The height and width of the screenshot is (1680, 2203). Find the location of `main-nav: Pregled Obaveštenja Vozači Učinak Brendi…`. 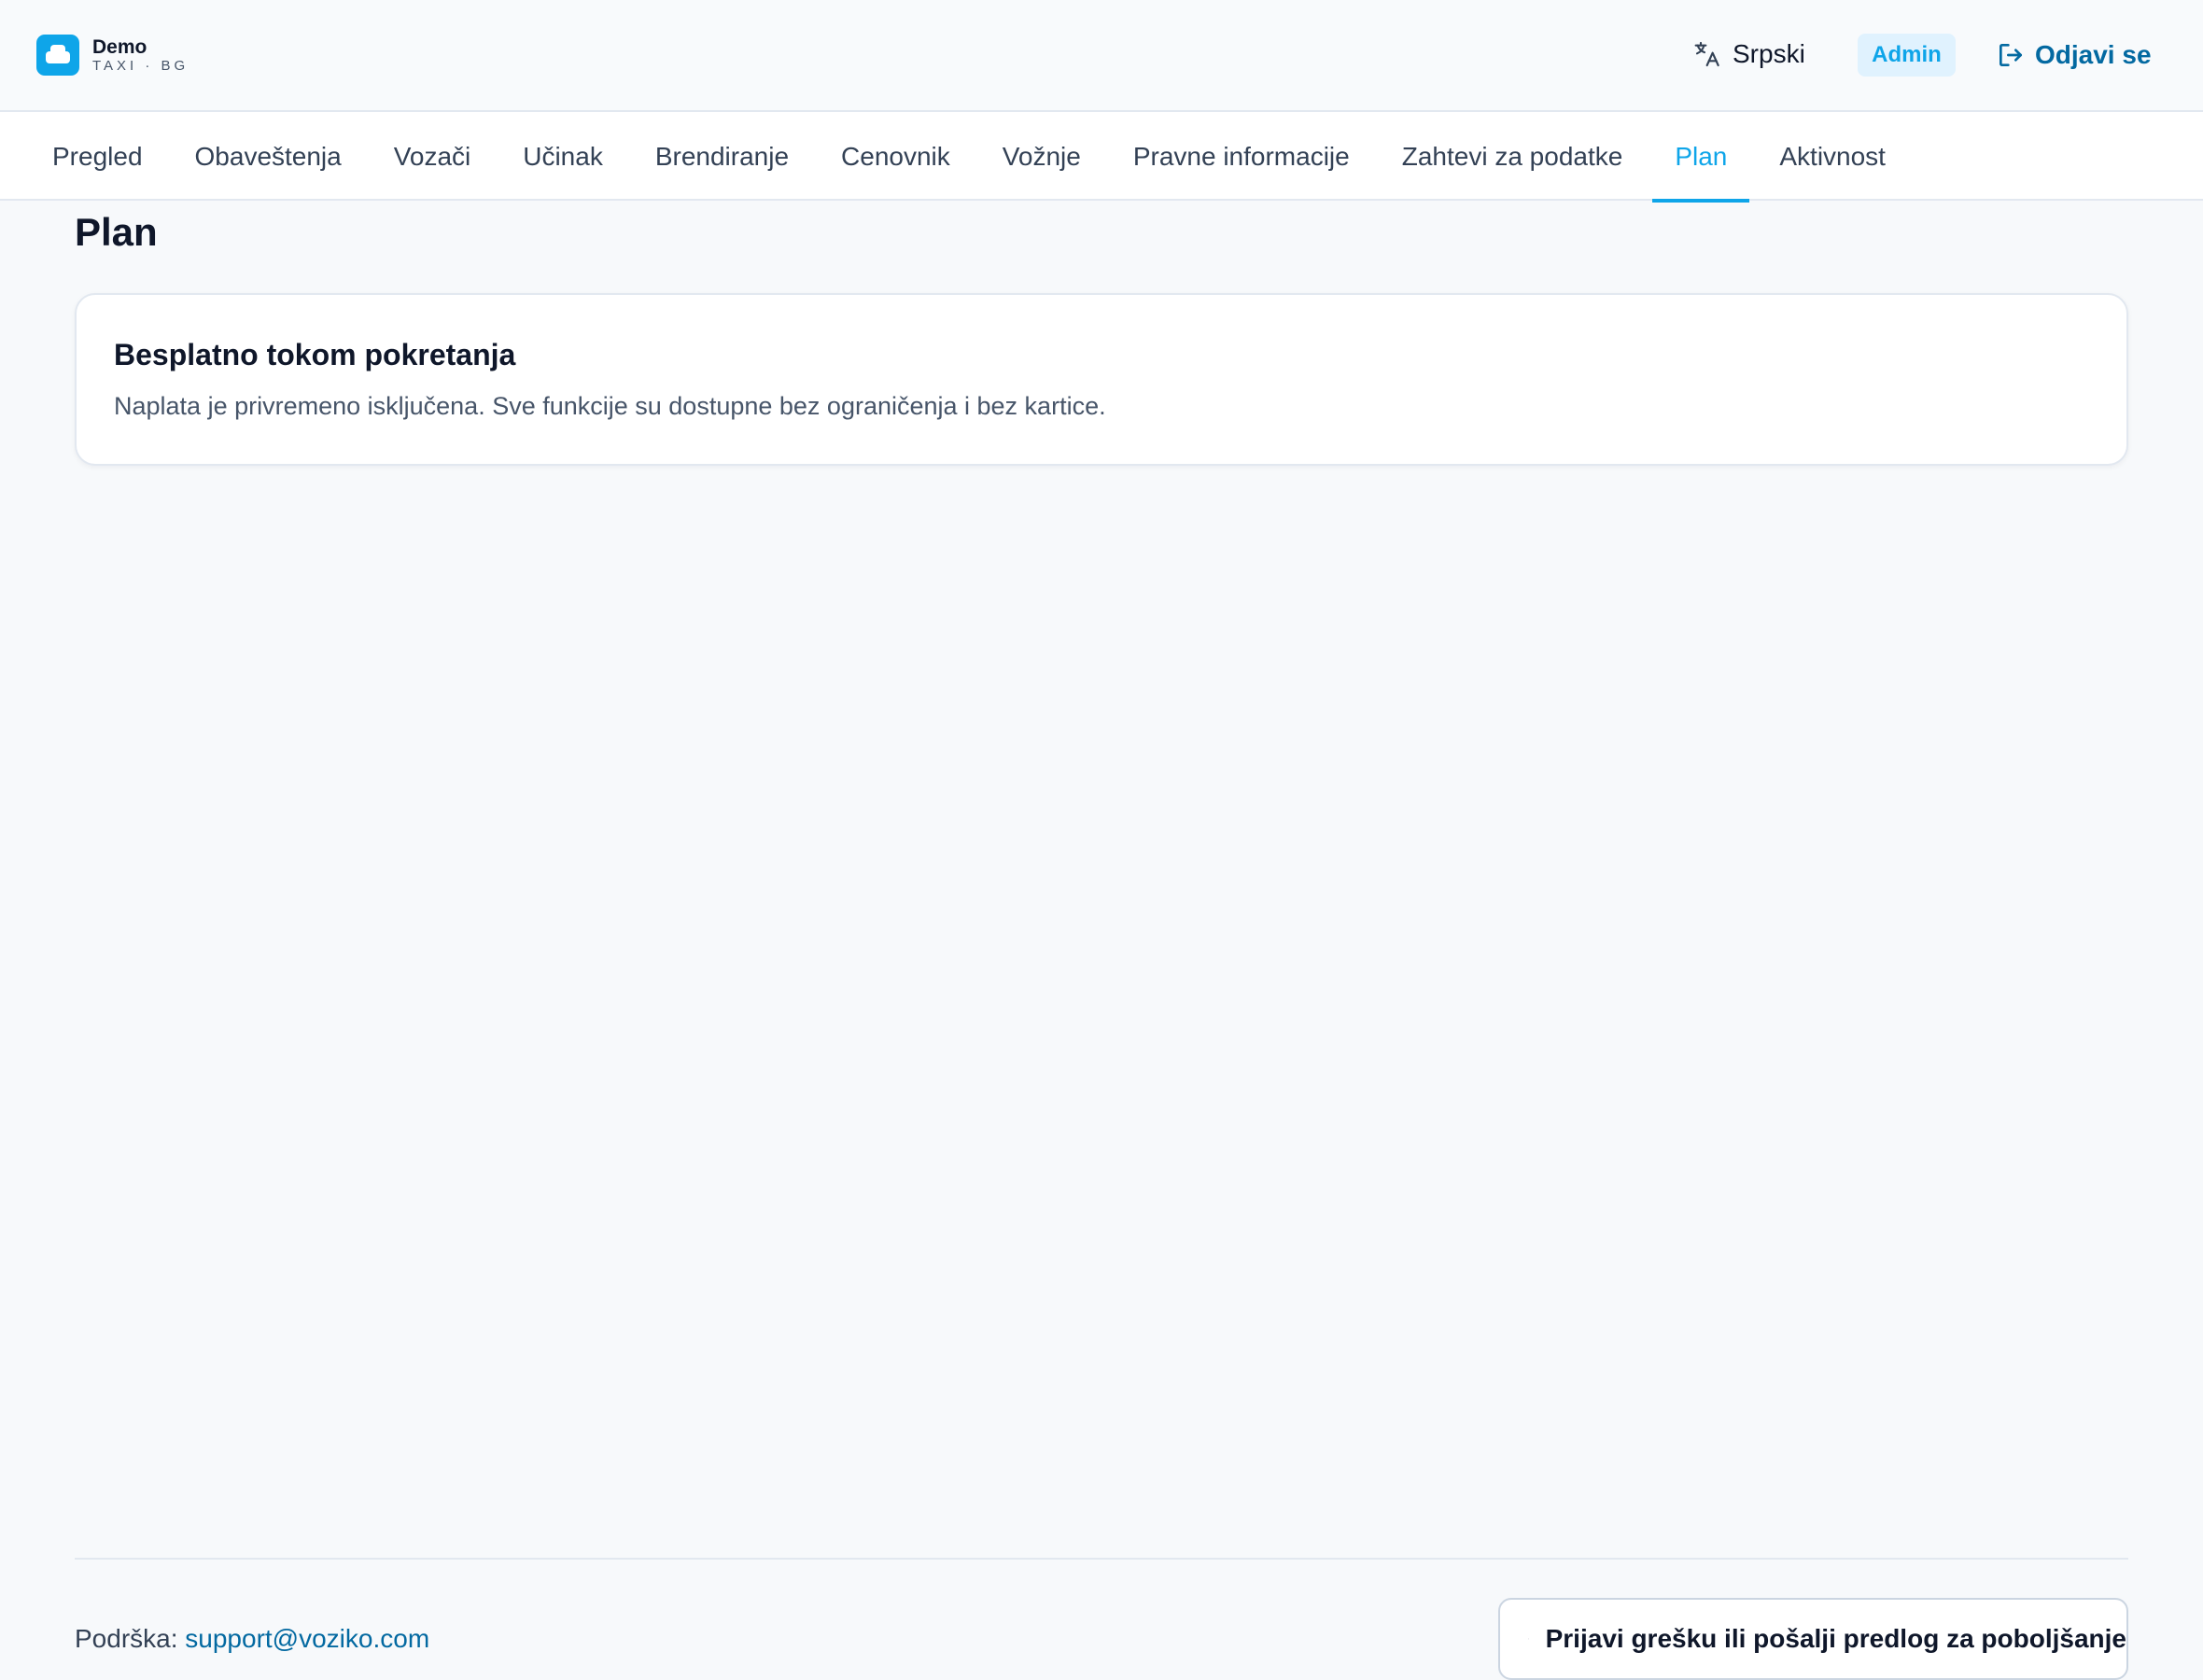

main-nav: Pregled Obaveštenja Vozači Učinak Brendi… is located at coordinates (1101, 157).